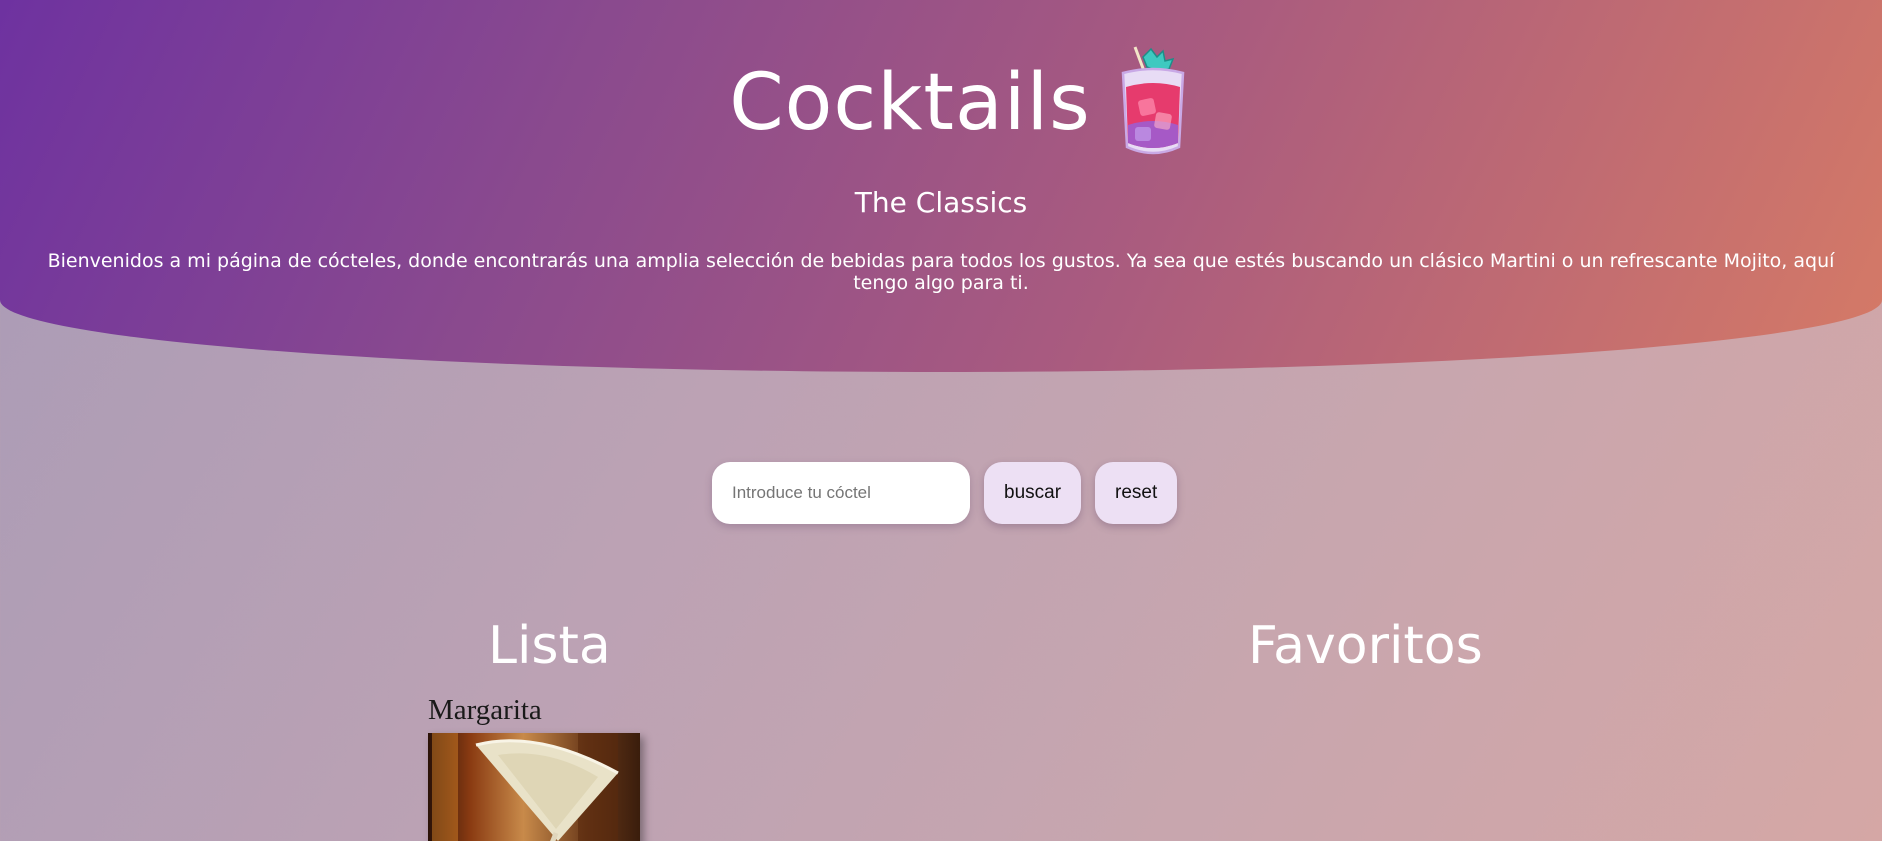 The width and height of the screenshot is (1882, 841). What do you see at coordinates (1153, 100) in the screenshot?
I see `cocktail-glass-icon` at bounding box center [1153, 100].